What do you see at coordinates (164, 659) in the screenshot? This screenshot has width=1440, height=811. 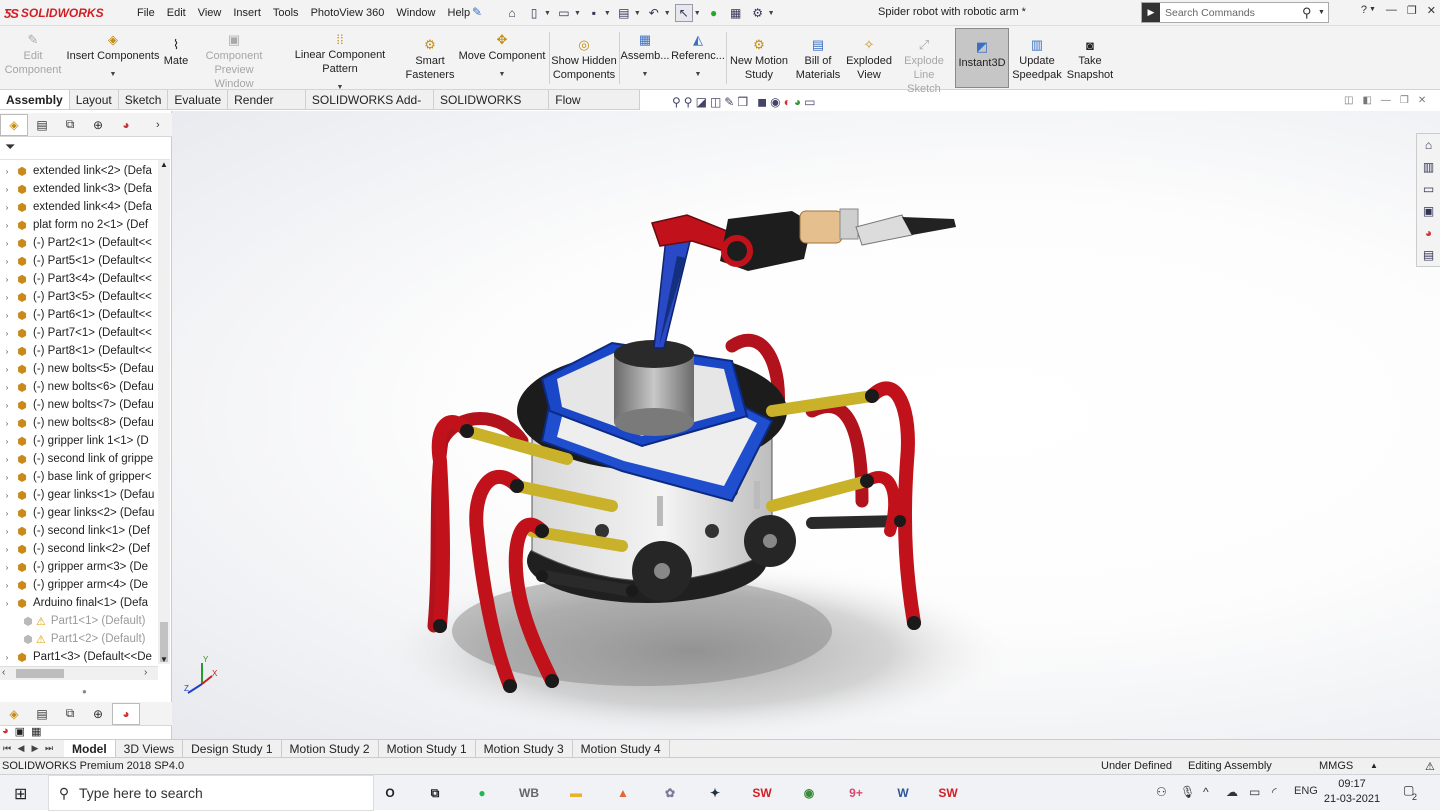 I see `scroll-down-icon: ▼` at bounding box center [164, 659].